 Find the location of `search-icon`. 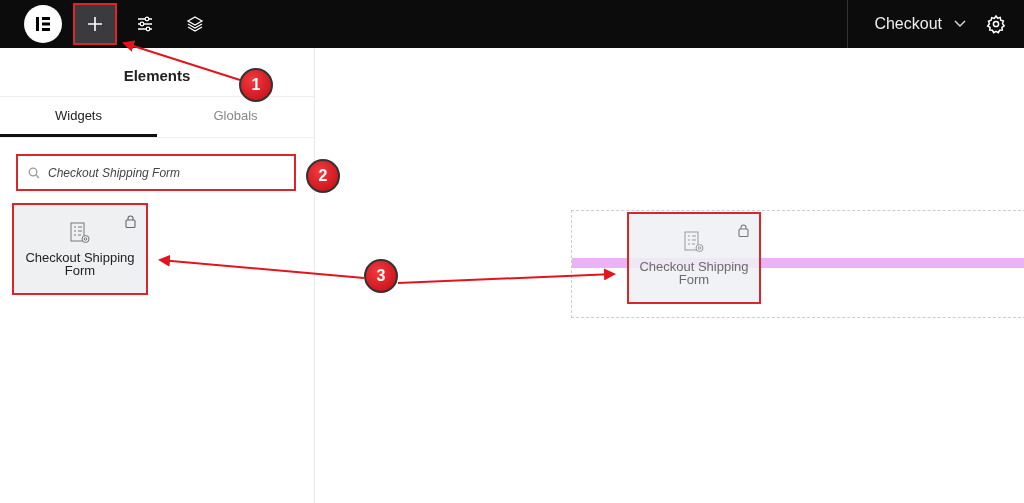

search-icon is located at coordinates (34, 173).